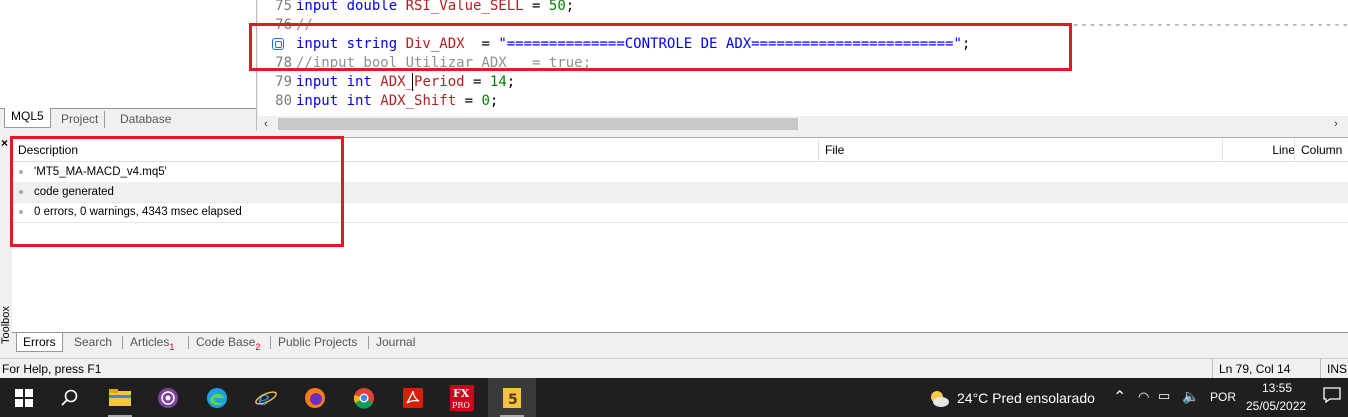 The height and width of the screenshot is (417, 1348). Describe the element at coordinates (1321, 150) in the screenshot. I see `column-column: Column` at that location.